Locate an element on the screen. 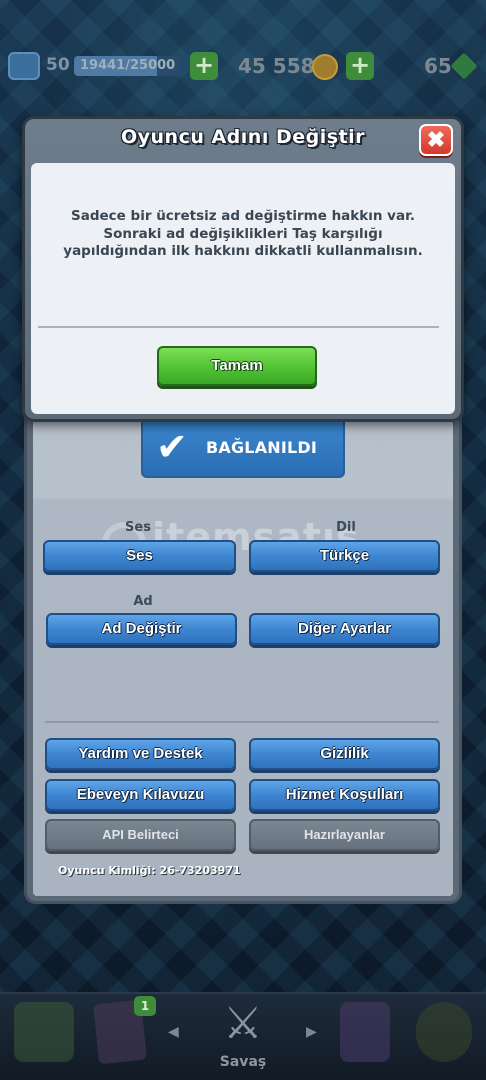  gold-coin-icon is located at coordinates (325, 67).